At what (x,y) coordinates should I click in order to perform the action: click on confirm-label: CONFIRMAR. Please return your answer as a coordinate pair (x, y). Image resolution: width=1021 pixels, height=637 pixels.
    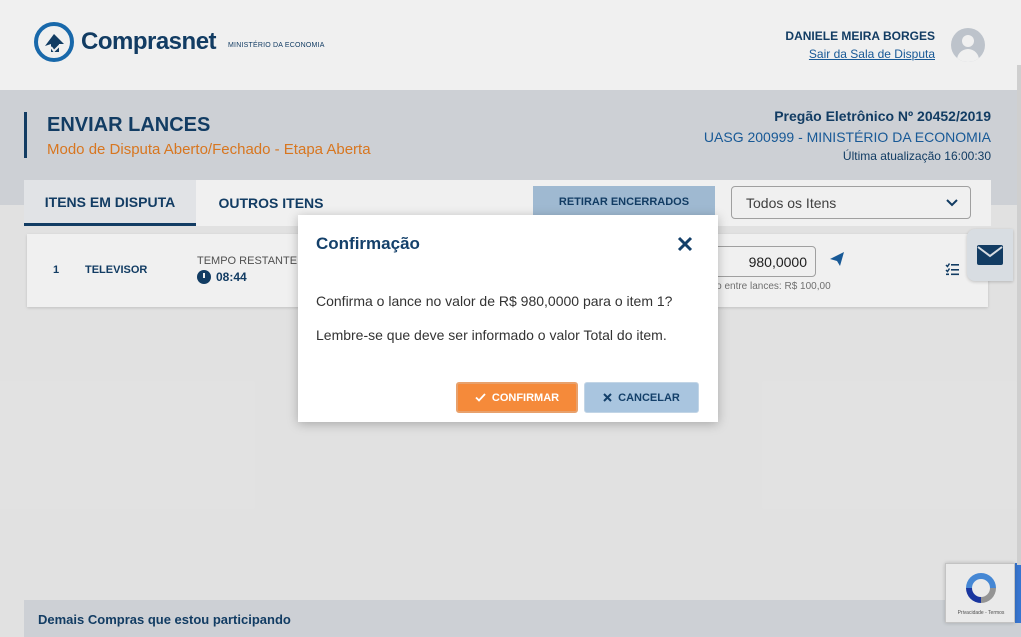
    Looking at the image, I should click on (525, 397).